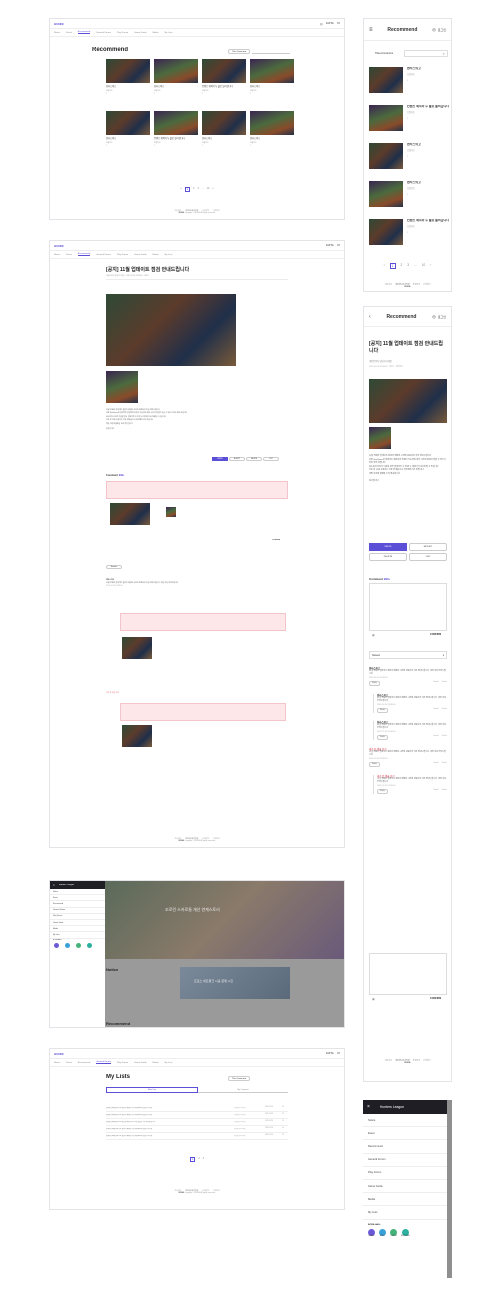 The width and height of the screenshot is (500, 1316). I want to click on lucion-app-icon, so click(78, 945).